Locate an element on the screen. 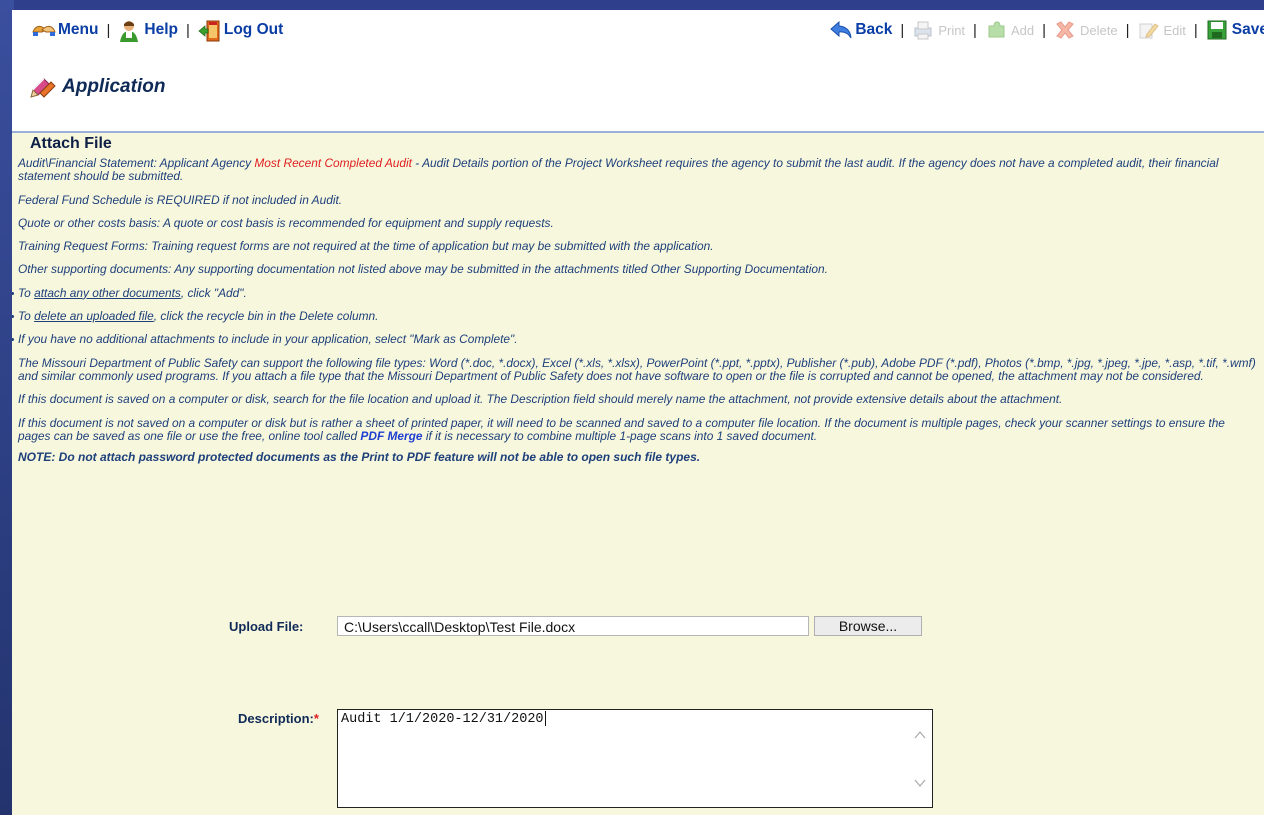  menu-hands-icon is located at coordinates (44, 30).